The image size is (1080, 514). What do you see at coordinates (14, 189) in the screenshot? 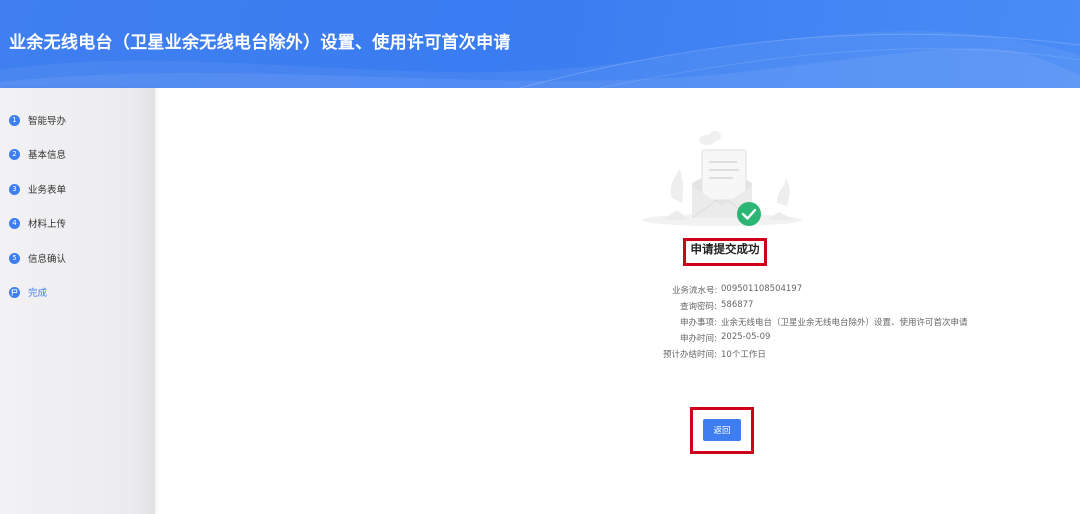
I see `step-number-badge: 3` at bounding box center [14, 189].